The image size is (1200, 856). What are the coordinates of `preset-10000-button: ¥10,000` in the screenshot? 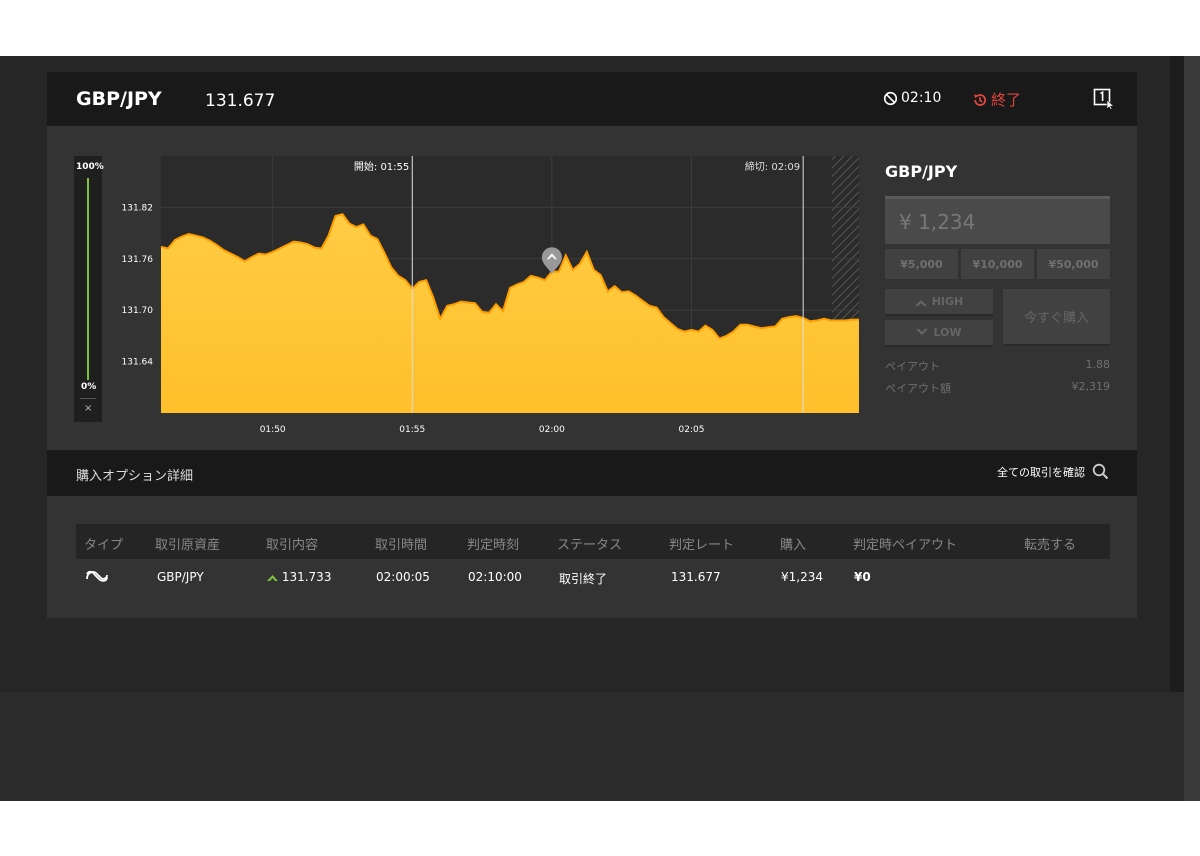 It's located at (997, 264).